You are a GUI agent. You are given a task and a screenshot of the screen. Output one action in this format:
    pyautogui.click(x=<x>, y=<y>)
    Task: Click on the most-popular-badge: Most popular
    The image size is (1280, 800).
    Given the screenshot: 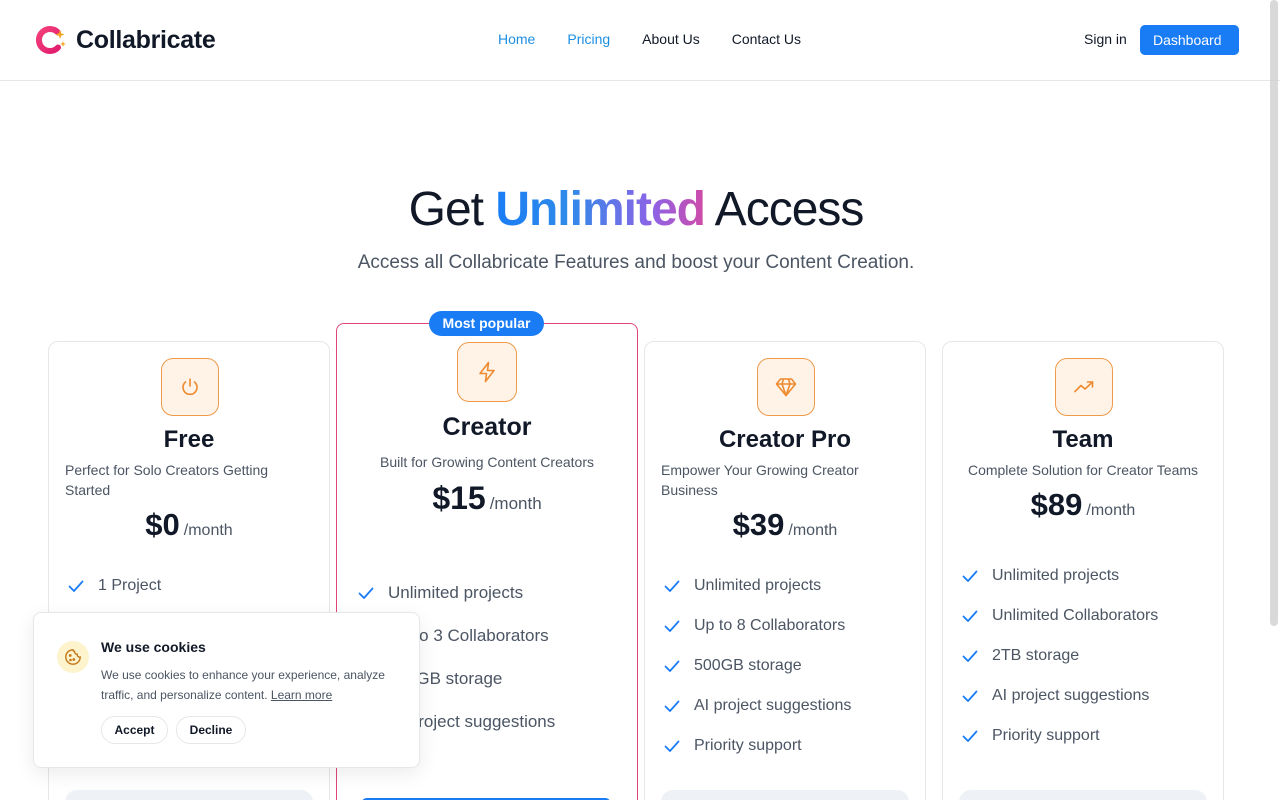 What is the action you would take?
    pyautogui.click(x=486, y=323)
    